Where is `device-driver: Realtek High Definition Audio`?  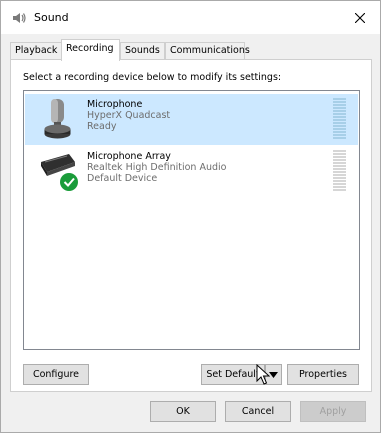 device-driver: Realtek High Definition Audio is located at coordinates (157, 167).